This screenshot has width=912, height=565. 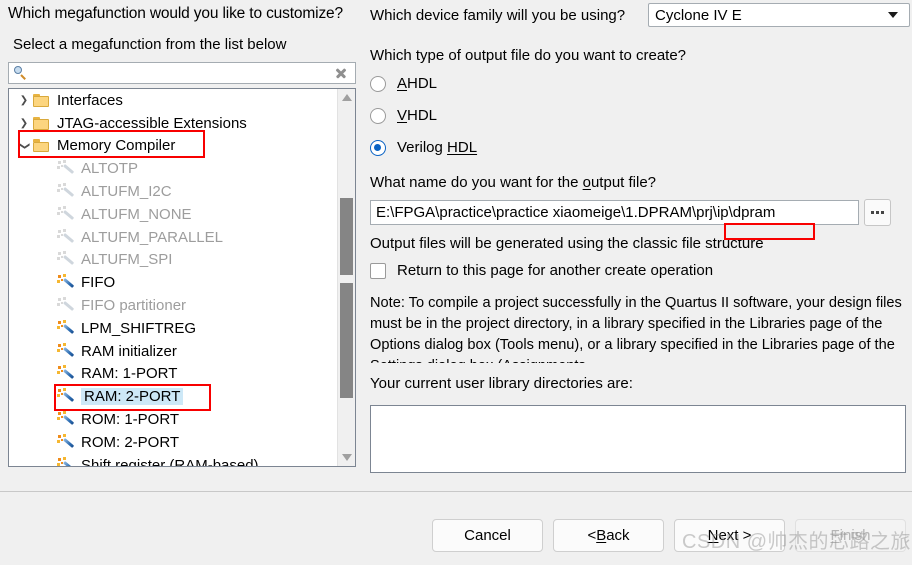 I want to click on tree-item: ALTUFM_PARALLEL, so click(x=172, y=237).